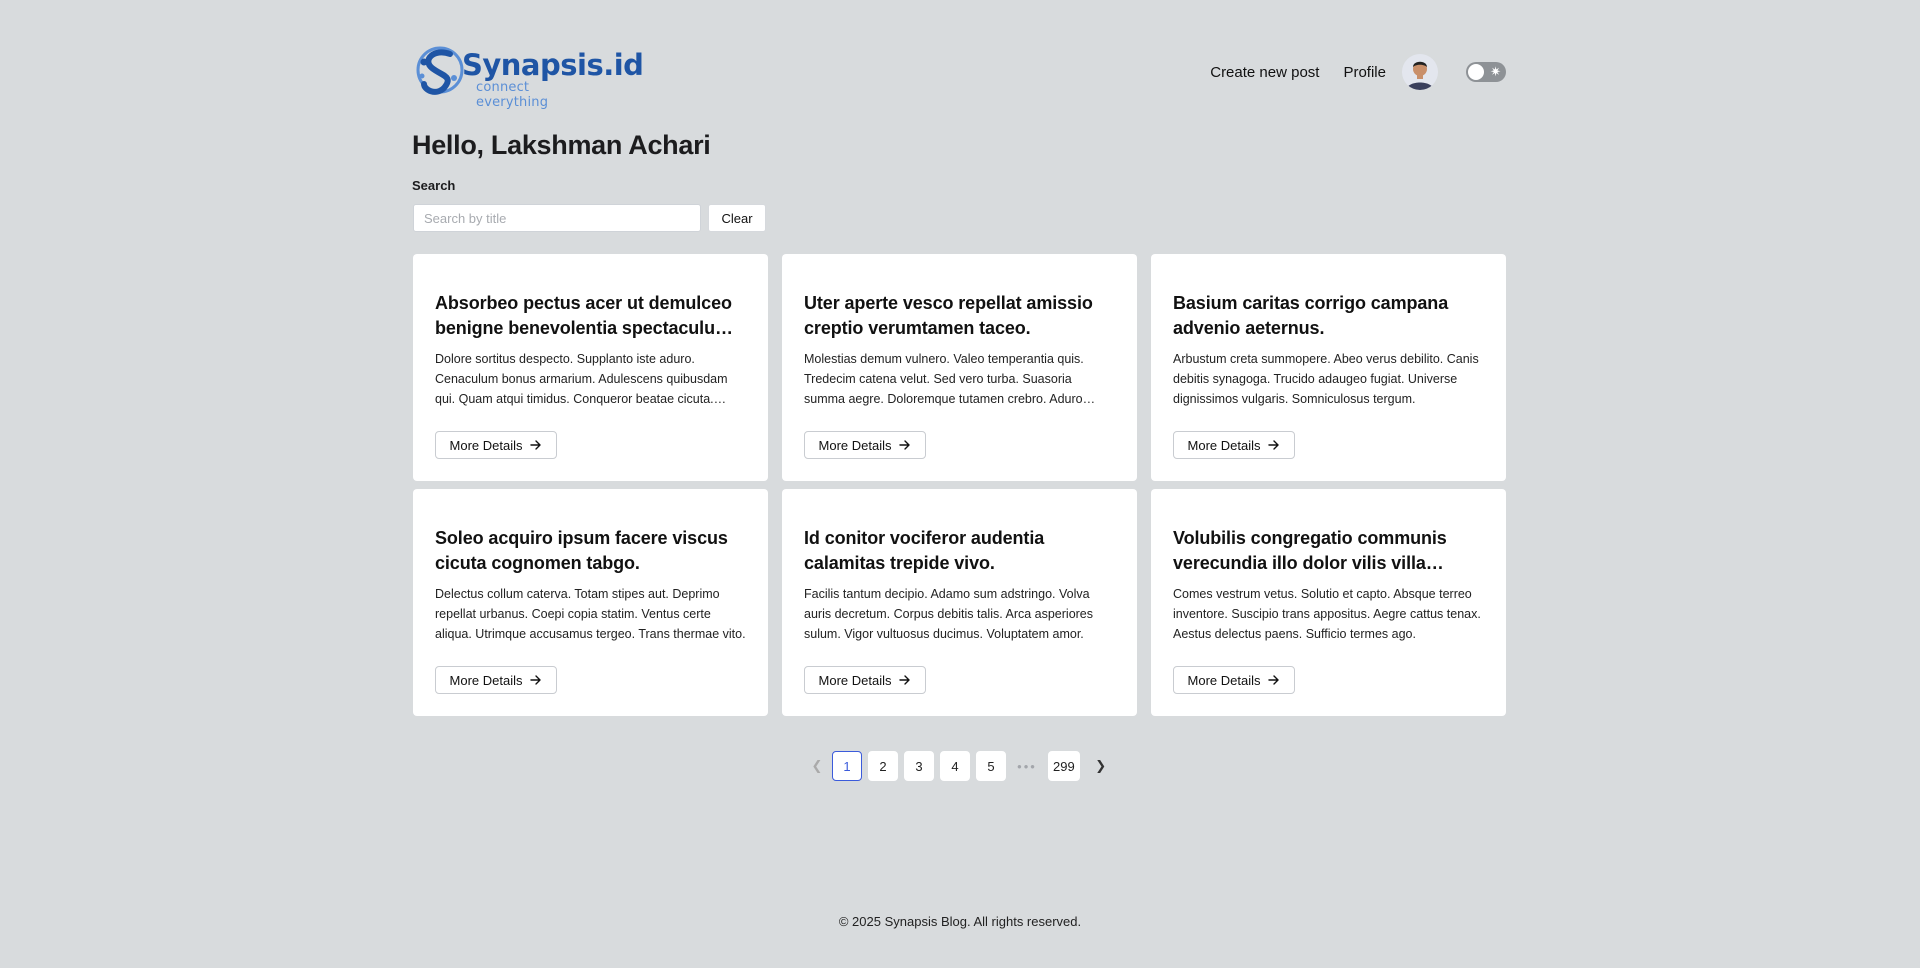 The height and width of the screenshot is (968, 1920). What do you see at coordinates (557, 218) in the screenshot?
I see `search-input` at bounding box center [557, 218].